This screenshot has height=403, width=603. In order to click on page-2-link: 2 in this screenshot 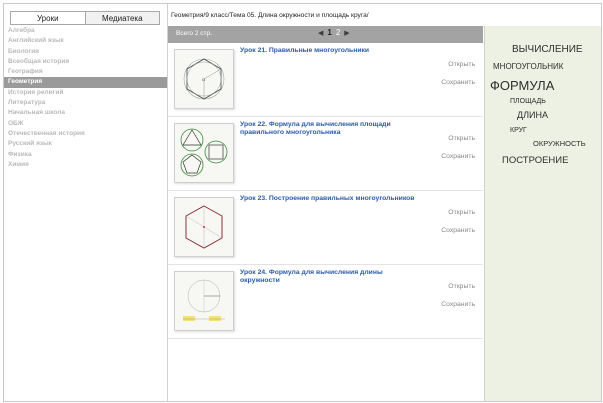, I will do `click(338, 32)`.